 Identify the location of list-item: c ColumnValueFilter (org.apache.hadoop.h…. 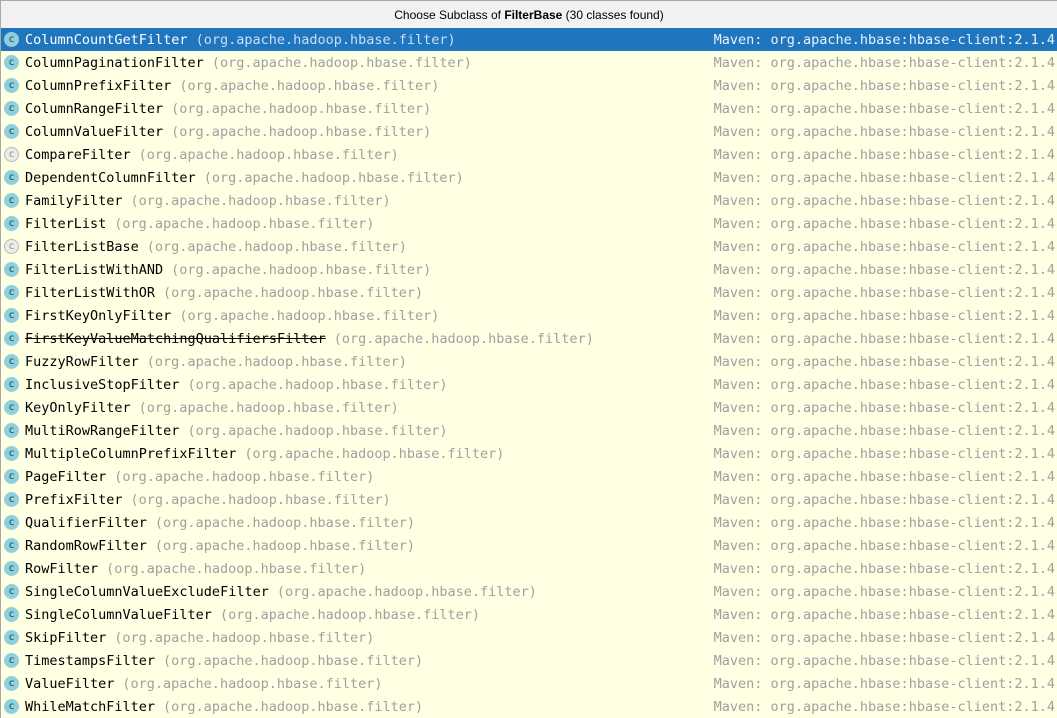
(529, 131).